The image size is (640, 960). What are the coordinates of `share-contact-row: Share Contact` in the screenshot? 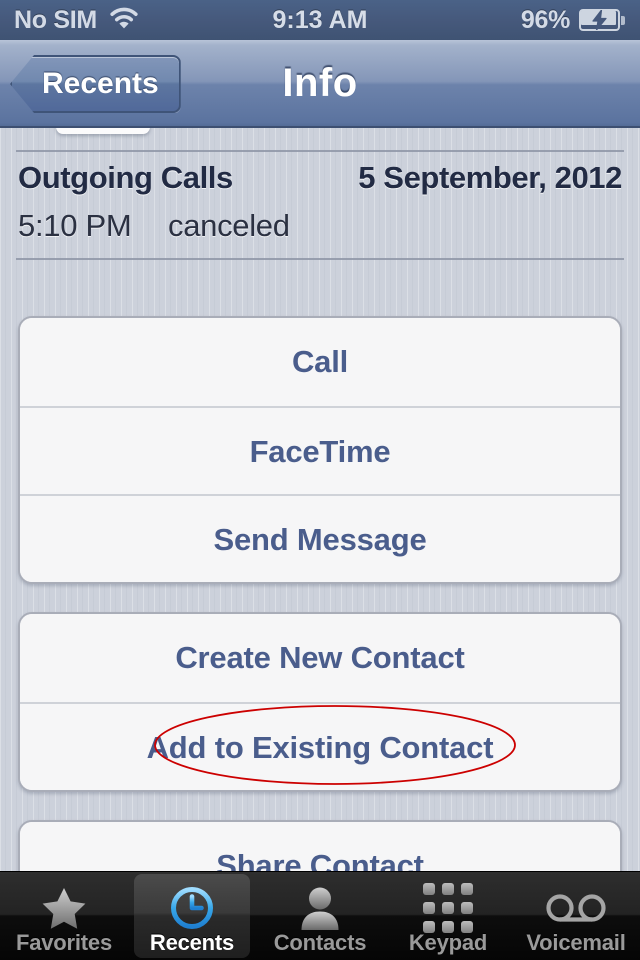 It's located at (320, 847).